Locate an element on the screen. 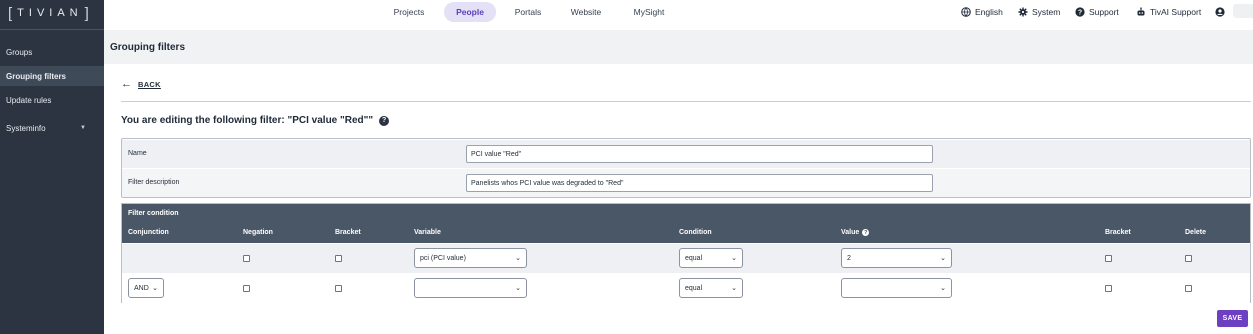 The image size is (1253, 334). tab-mysight: MySight is located at coordinates (649, 12).